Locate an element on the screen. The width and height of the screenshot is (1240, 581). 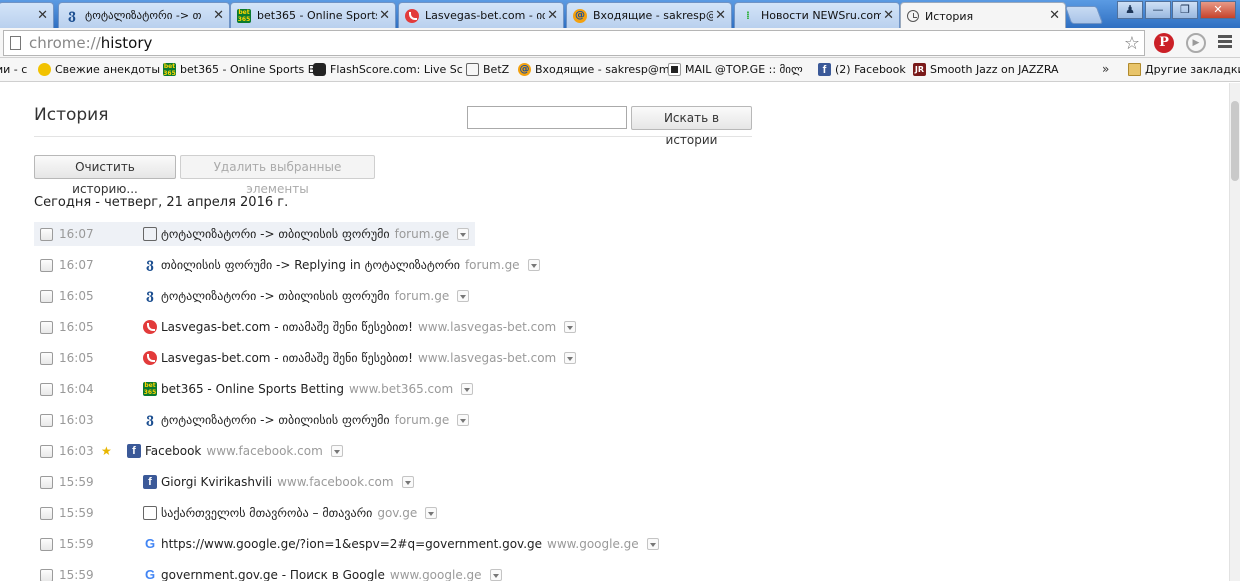
tab-mail: @ Входящие - sakresp@m ✕ is located at coordinates (649, 15).